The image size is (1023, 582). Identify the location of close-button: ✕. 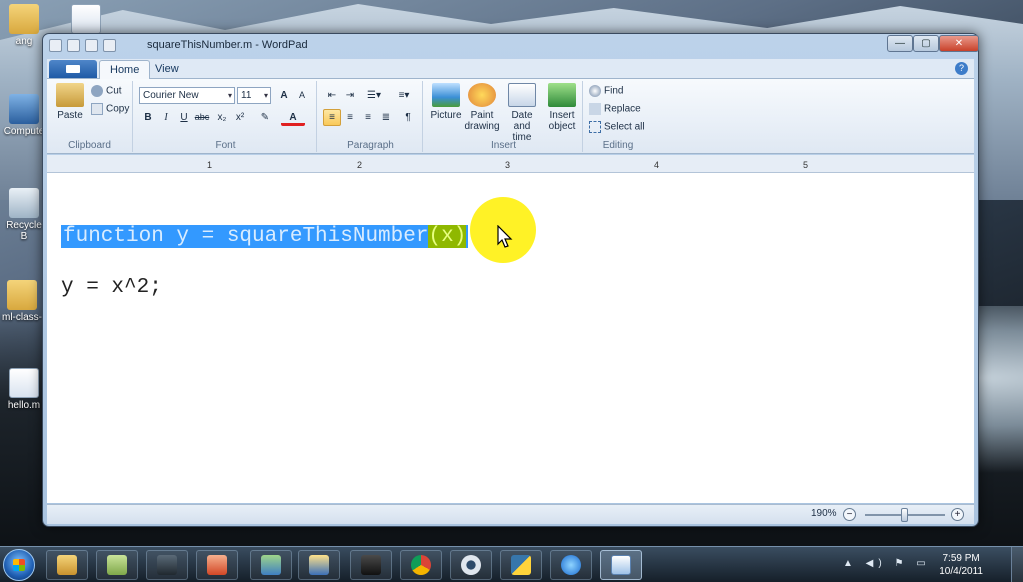
(959, 43).